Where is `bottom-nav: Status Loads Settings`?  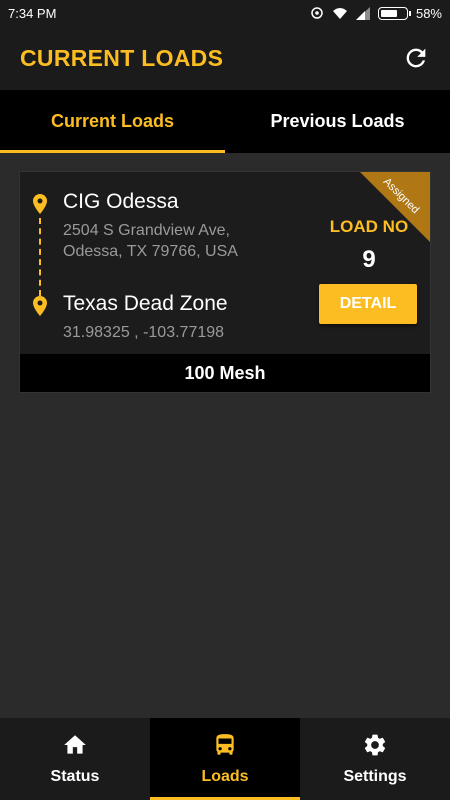
bottom-nav: Status Loads Settings is located at coordinates (225, 759).